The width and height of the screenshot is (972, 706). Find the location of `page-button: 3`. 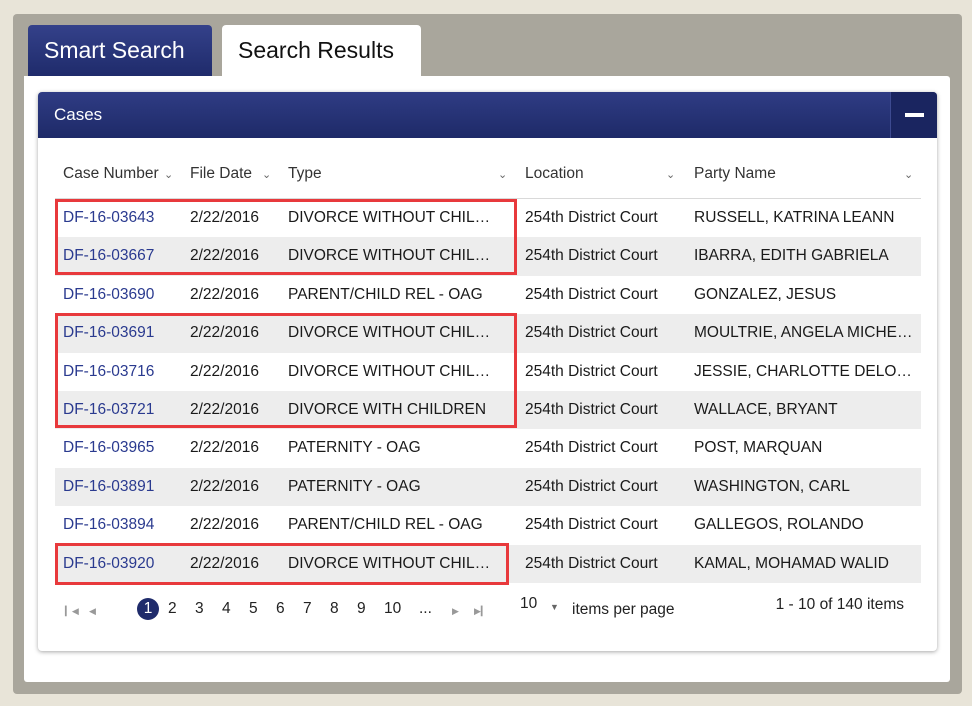

page-button: 3 is located at coordinates (199, 609).